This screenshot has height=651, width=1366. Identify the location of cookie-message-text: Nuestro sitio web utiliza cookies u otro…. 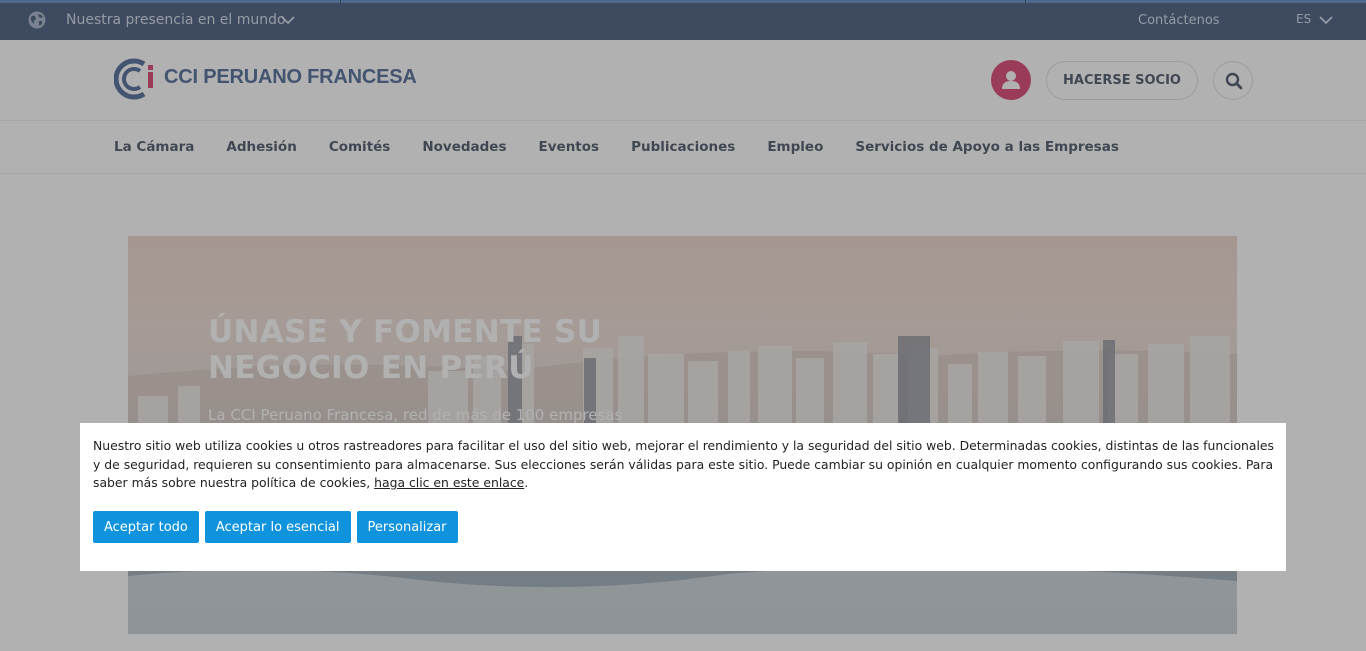
(684, 464).